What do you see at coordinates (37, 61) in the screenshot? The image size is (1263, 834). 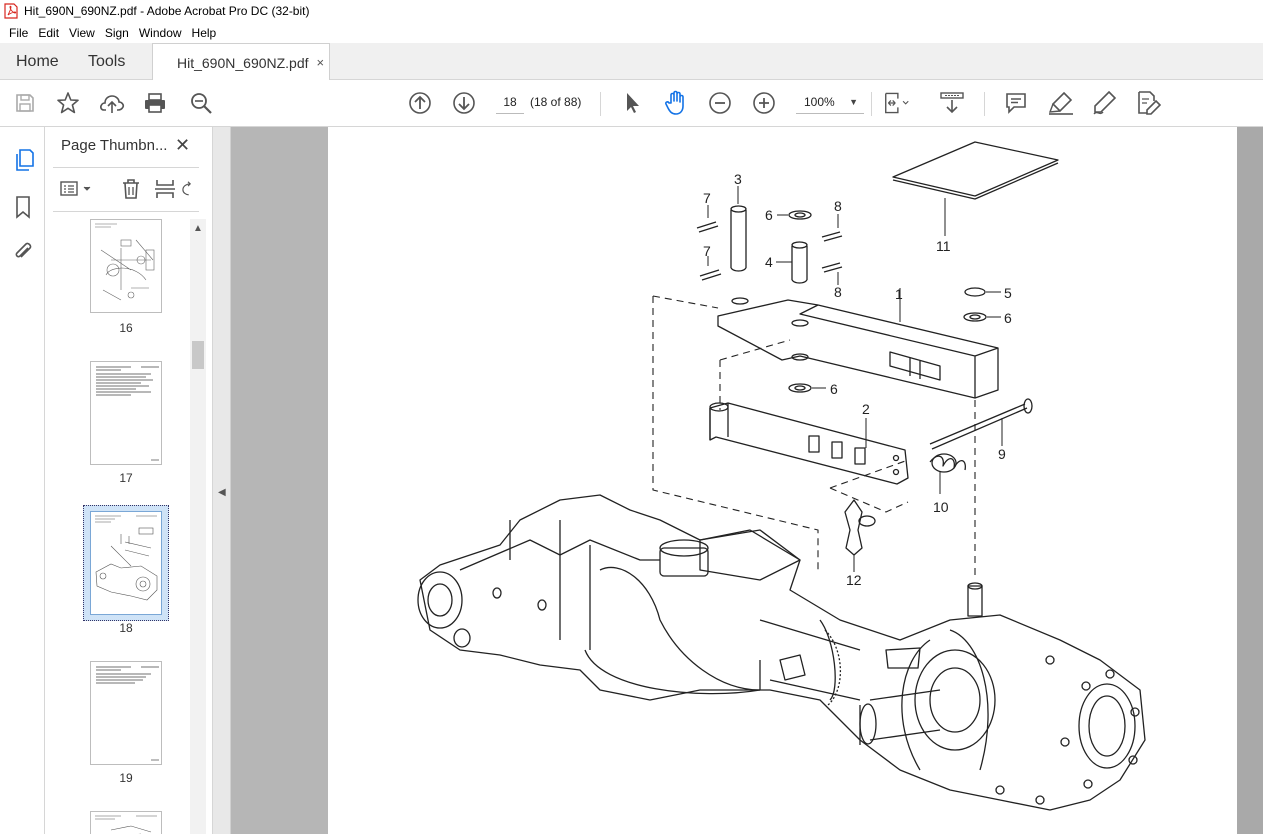 I see `tab-home: Home` at bounding box center [37, 61].